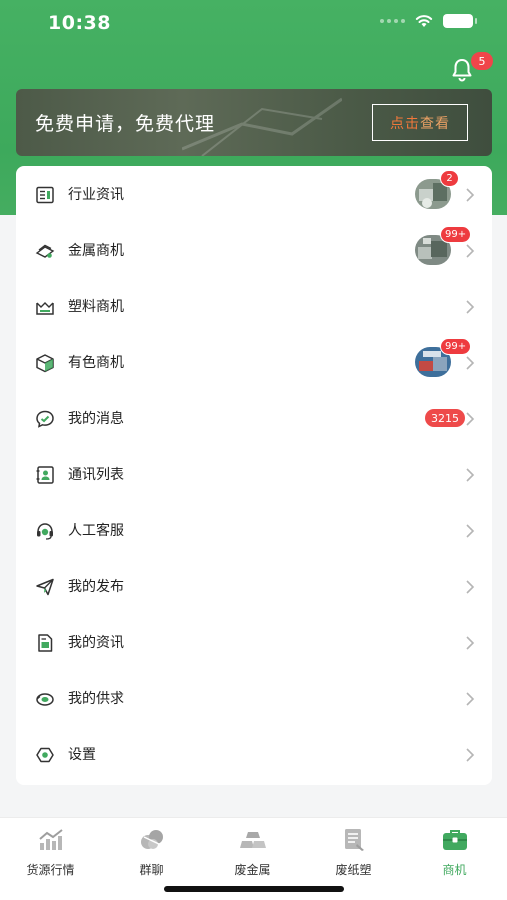  Describe the element at coordinates (45, 308) in the screenshot. I see `plastic-icon` at that location.